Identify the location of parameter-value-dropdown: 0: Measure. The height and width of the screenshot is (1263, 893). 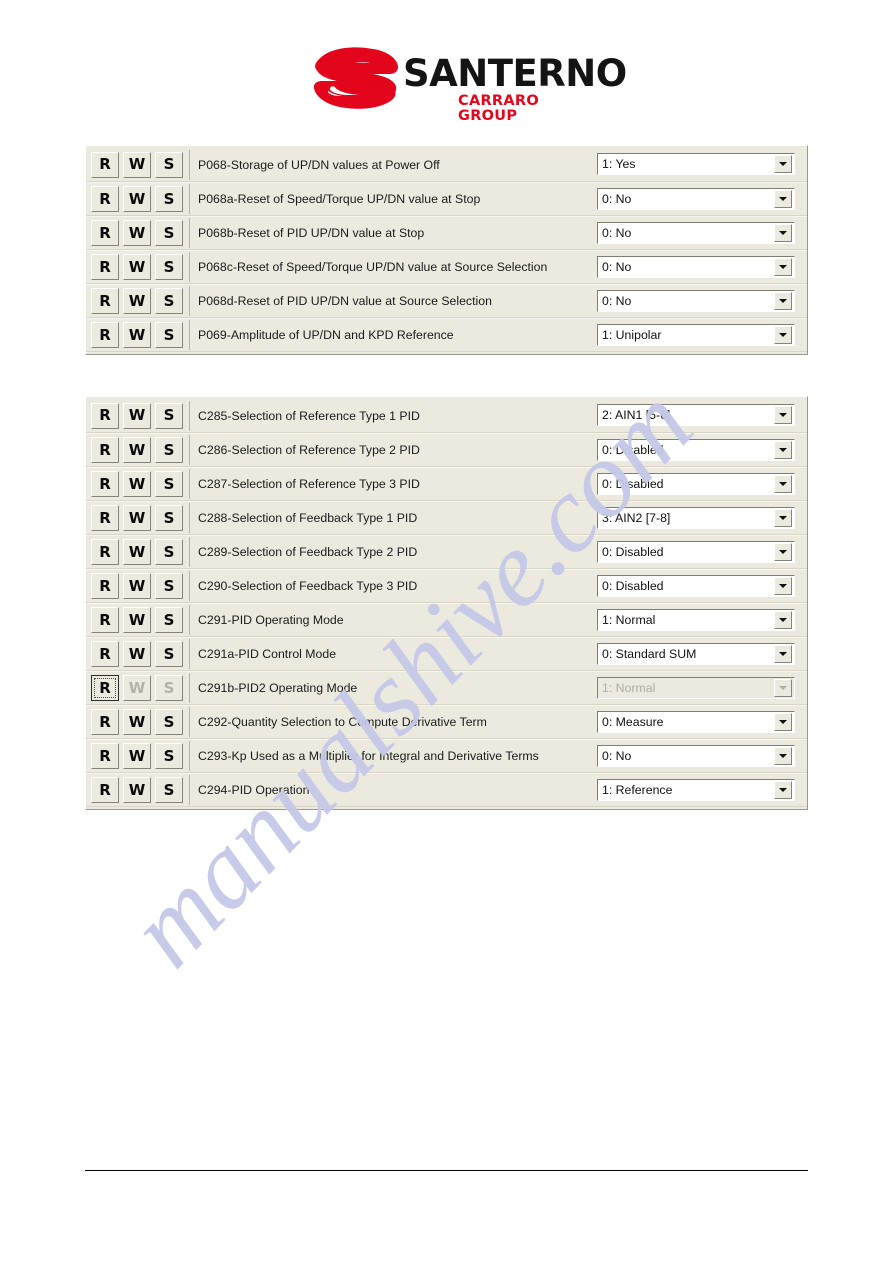
(696, 722).